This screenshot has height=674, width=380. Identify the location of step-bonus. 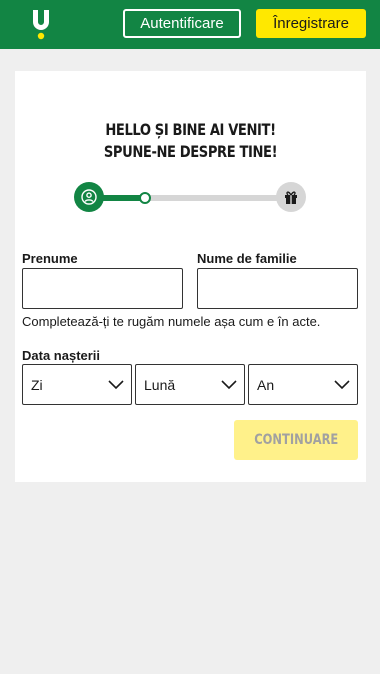
(291, 197).